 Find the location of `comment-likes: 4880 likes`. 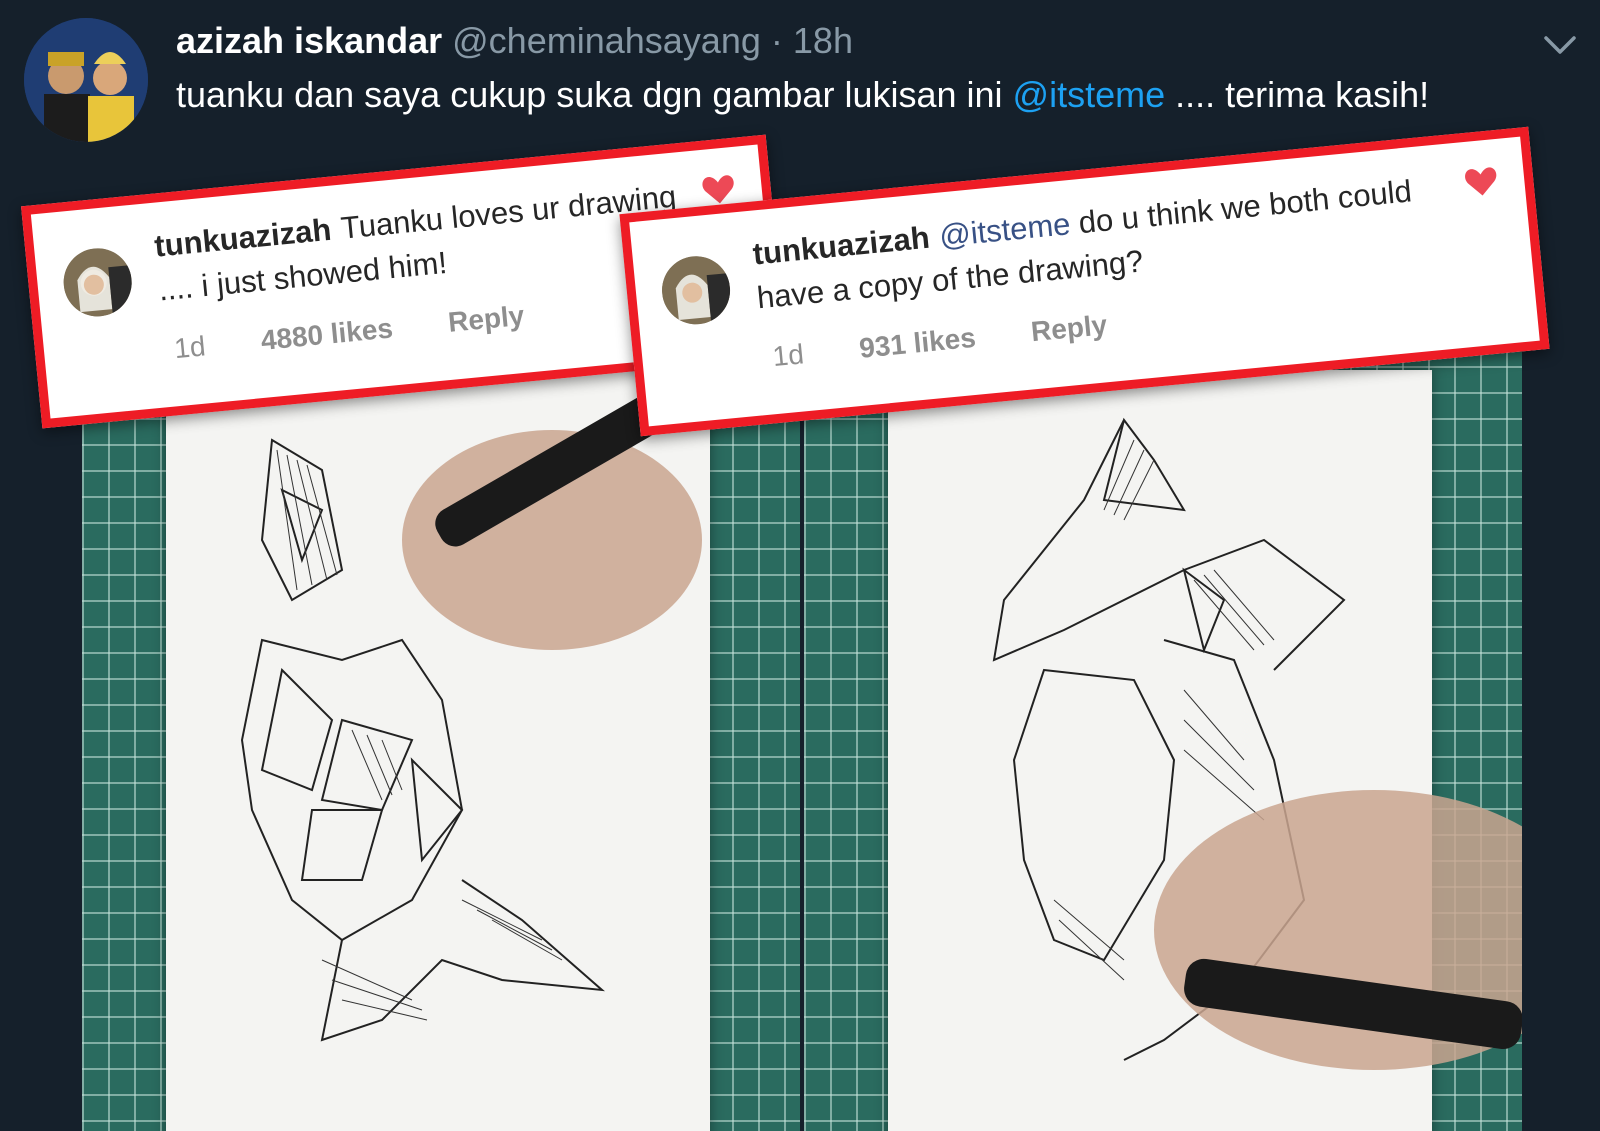

comment-likes: 4880 likes is located at coordinates (326, 334).